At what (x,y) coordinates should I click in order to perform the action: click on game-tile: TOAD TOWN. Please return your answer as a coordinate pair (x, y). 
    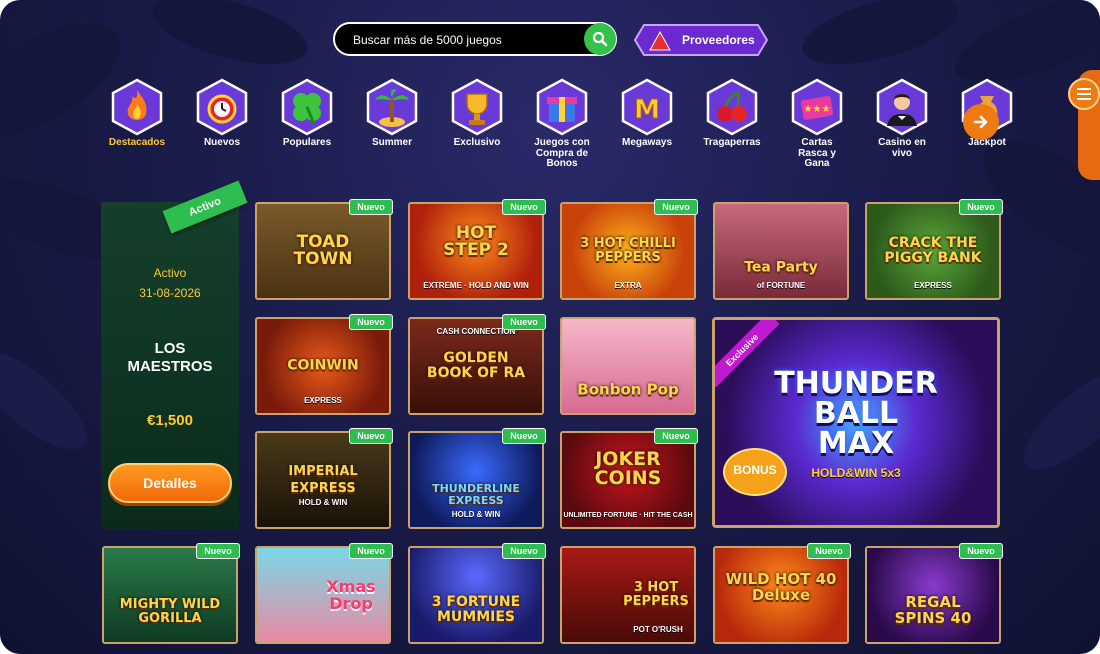
    Looking at the image, I should click on (323, 251).